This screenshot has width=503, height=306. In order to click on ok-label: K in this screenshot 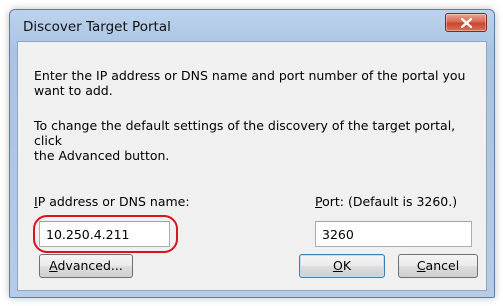, I will do `click(347, 265)`.